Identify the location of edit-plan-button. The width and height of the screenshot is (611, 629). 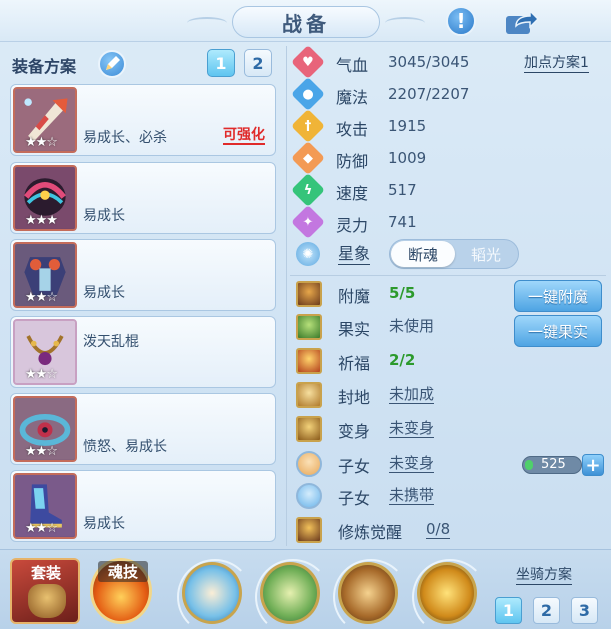
(112, 64).